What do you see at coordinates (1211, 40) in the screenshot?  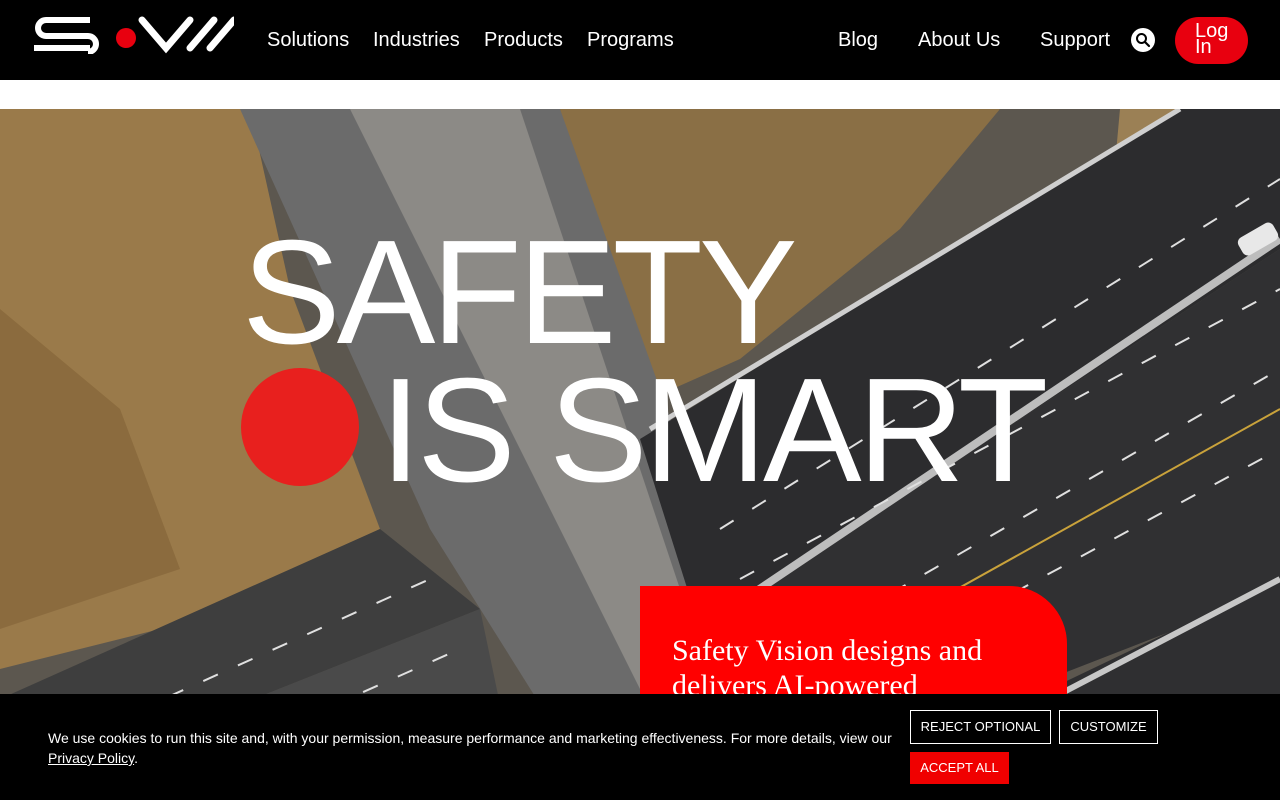 I see `login-button: Log In` at bounding box center [1211, 40].